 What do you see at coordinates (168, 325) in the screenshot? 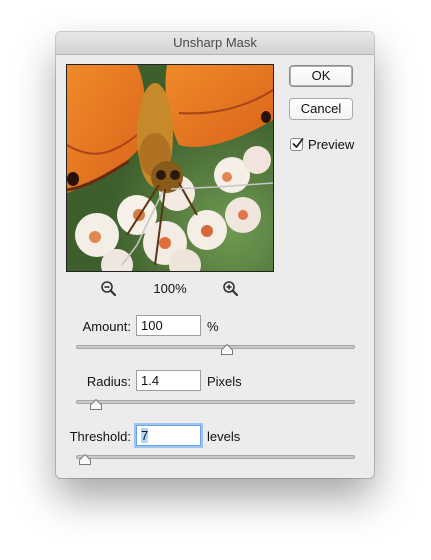
I see `amount-input: 100` at bounding box center [168, 325].